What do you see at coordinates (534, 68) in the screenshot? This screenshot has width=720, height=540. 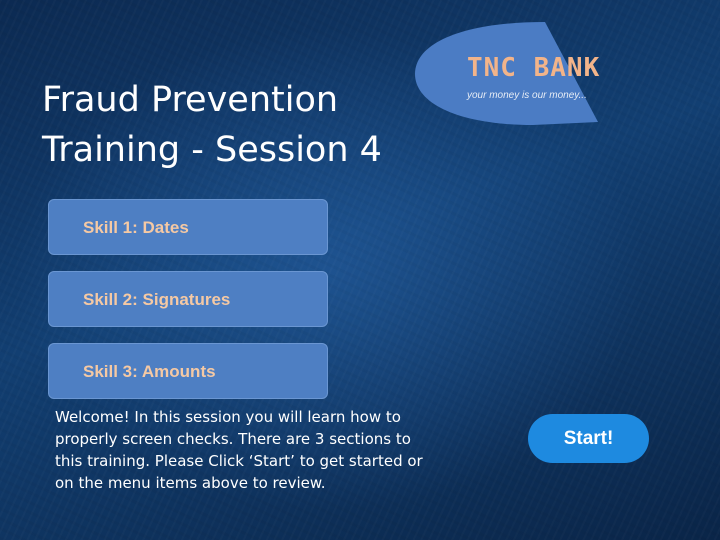 I see `bank-name: TNC BANK` at bounding box center [534, 68].